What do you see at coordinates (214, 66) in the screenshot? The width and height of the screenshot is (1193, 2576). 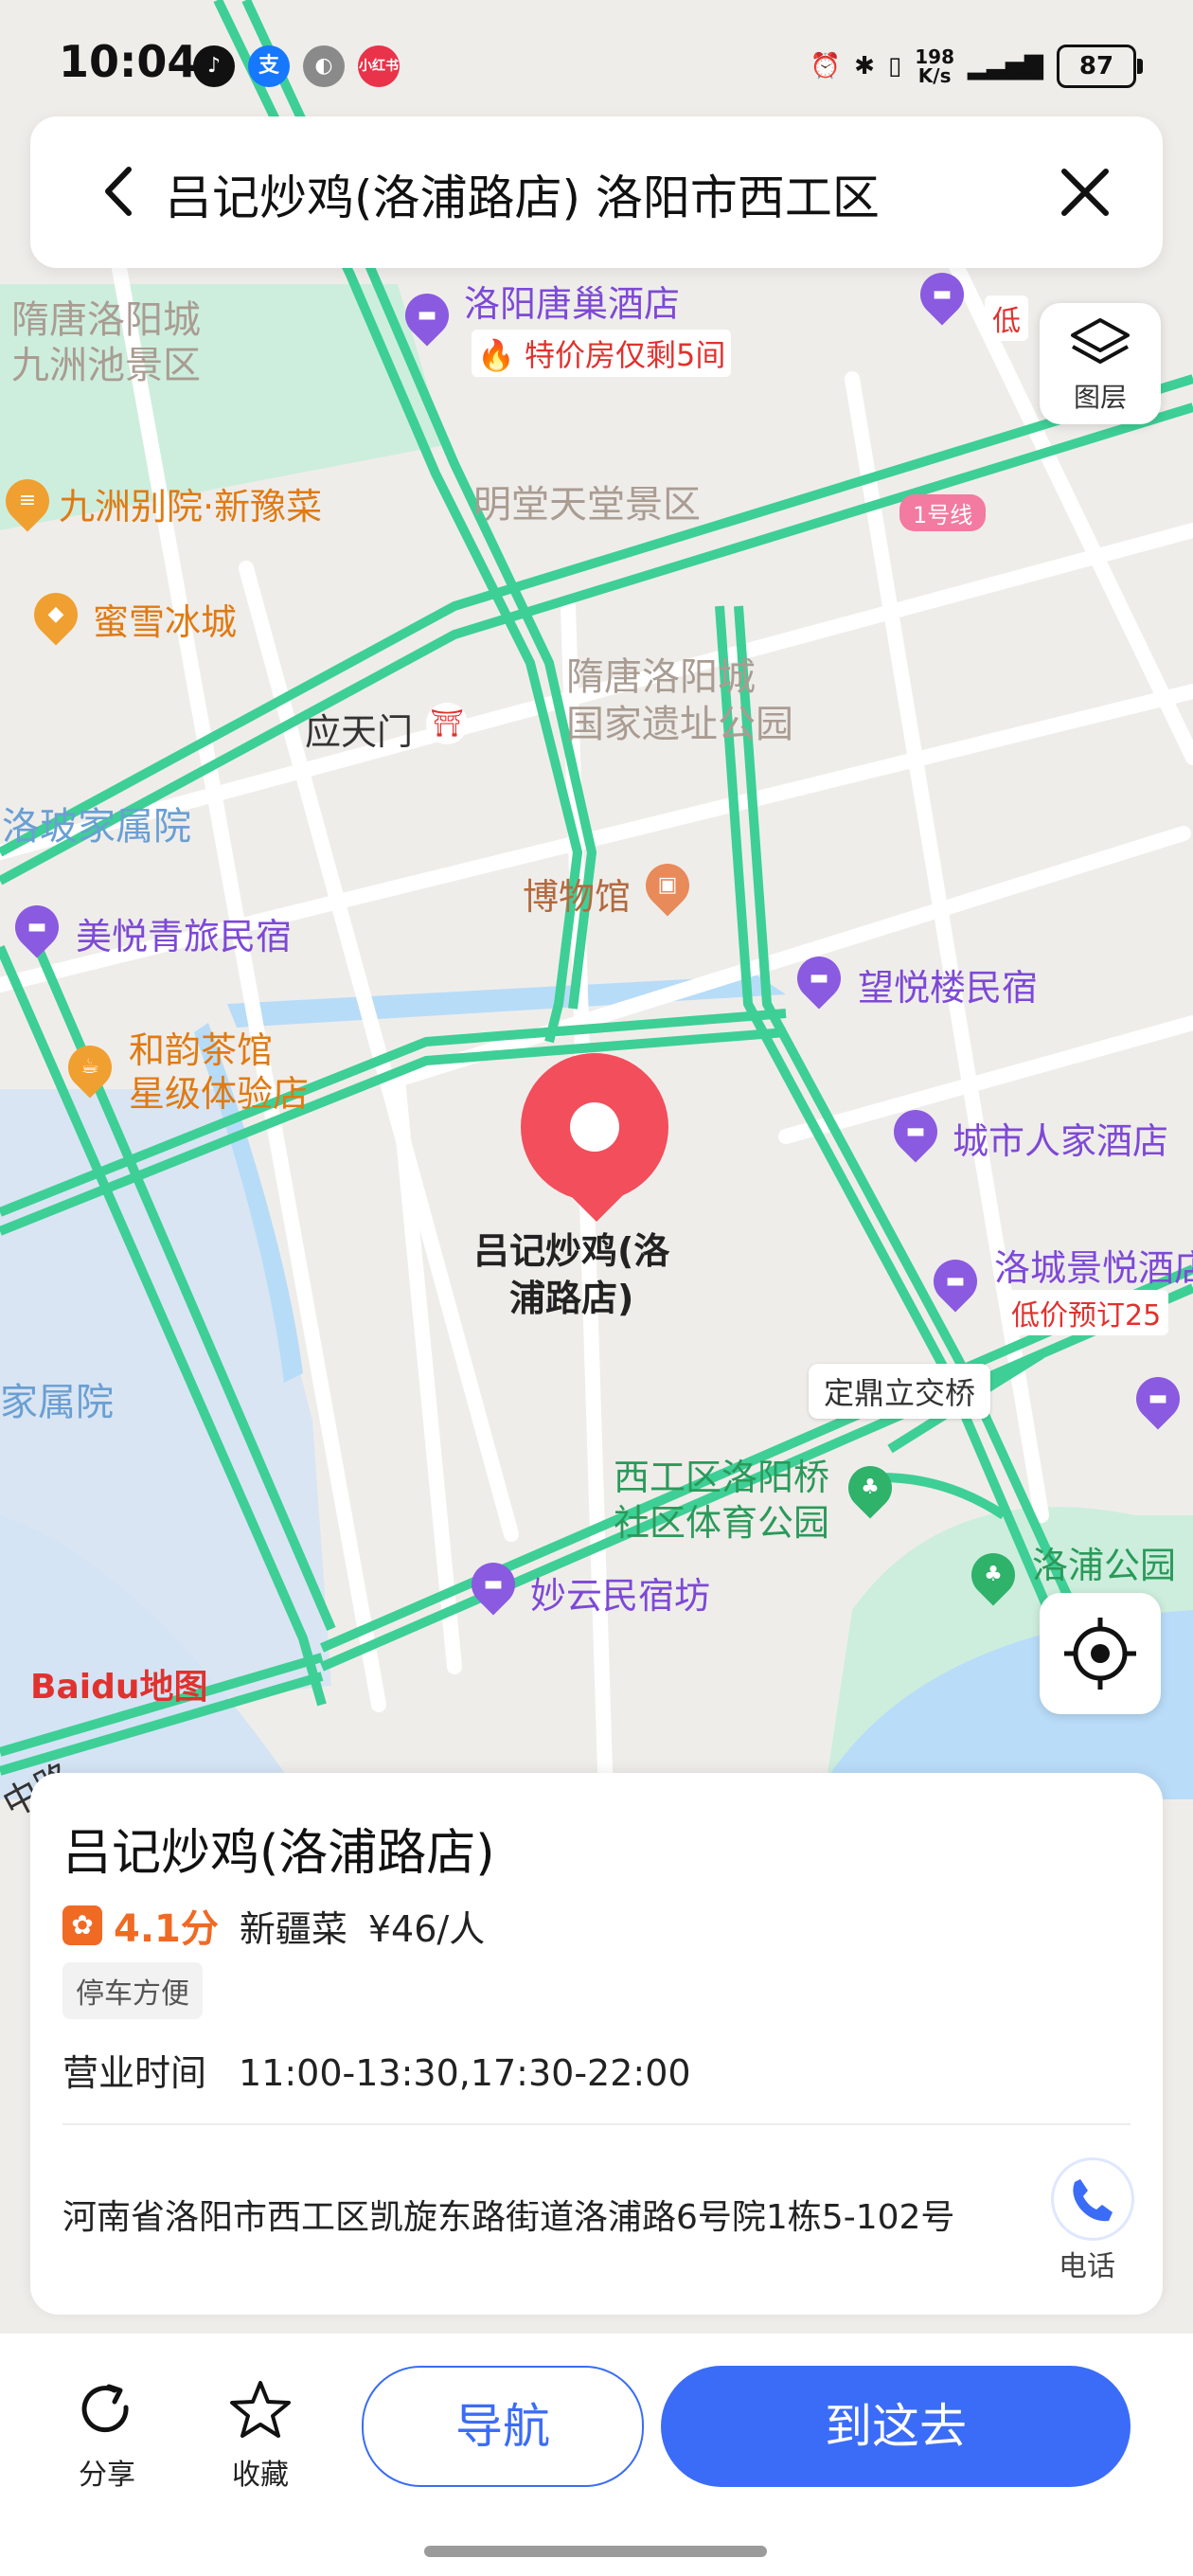 I see `tiktok-icon: ♪` at bounding box center [214, 66].